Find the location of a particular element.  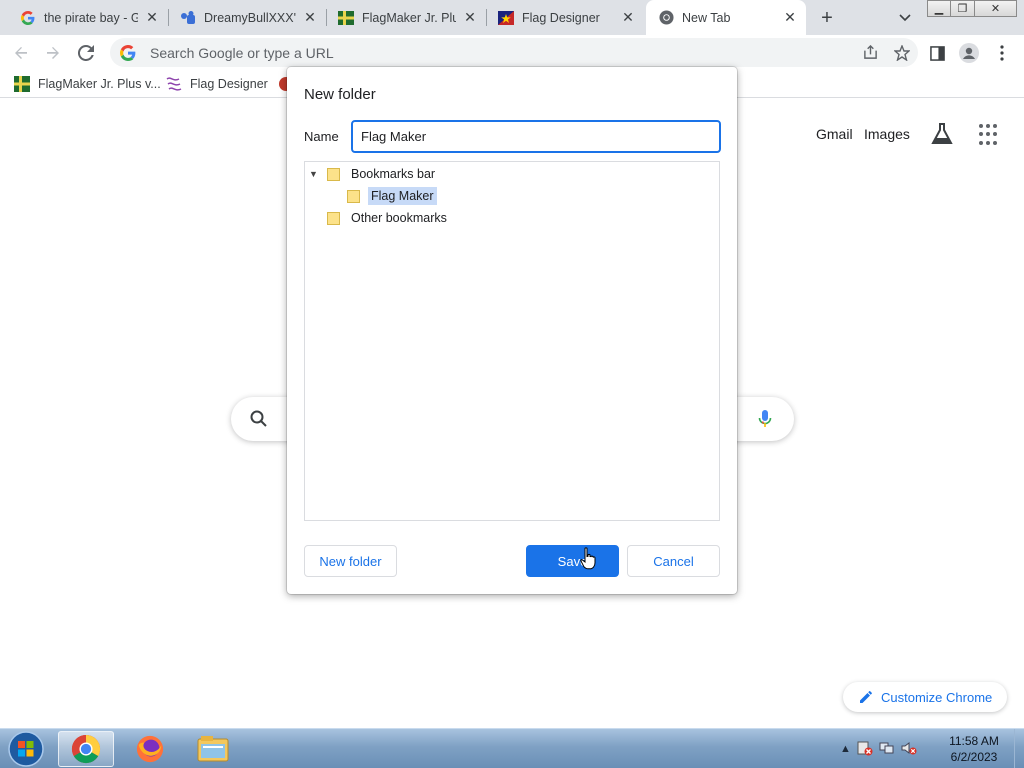

folder-name-input is located at coordinates (536, 136).